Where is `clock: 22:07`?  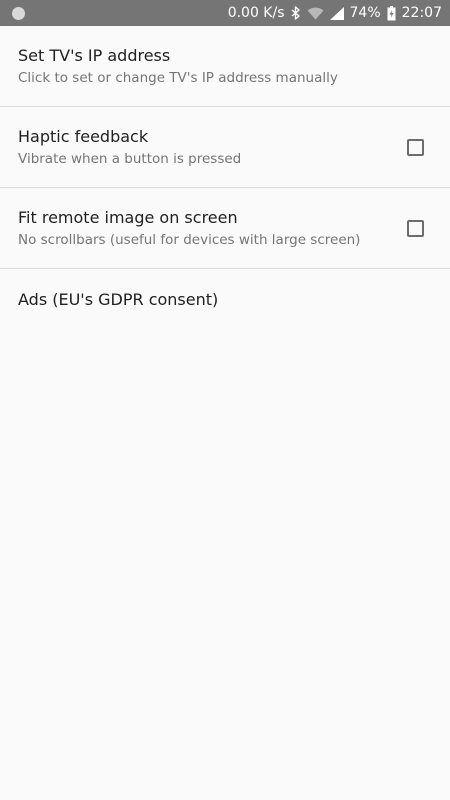
clock: 22:07 is located at coordinates (421, 13).